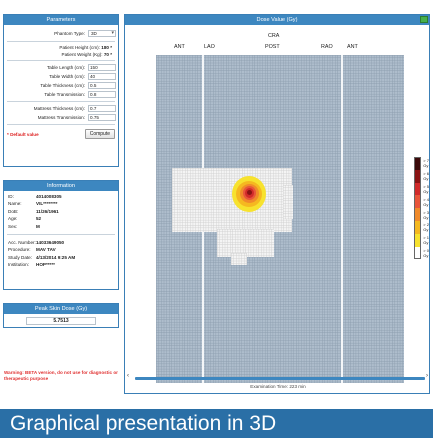  What do you see at coordinates (45, 265) in the screenshot?
I see `institution-value: HOP*****` at bounding box center [45, 265].